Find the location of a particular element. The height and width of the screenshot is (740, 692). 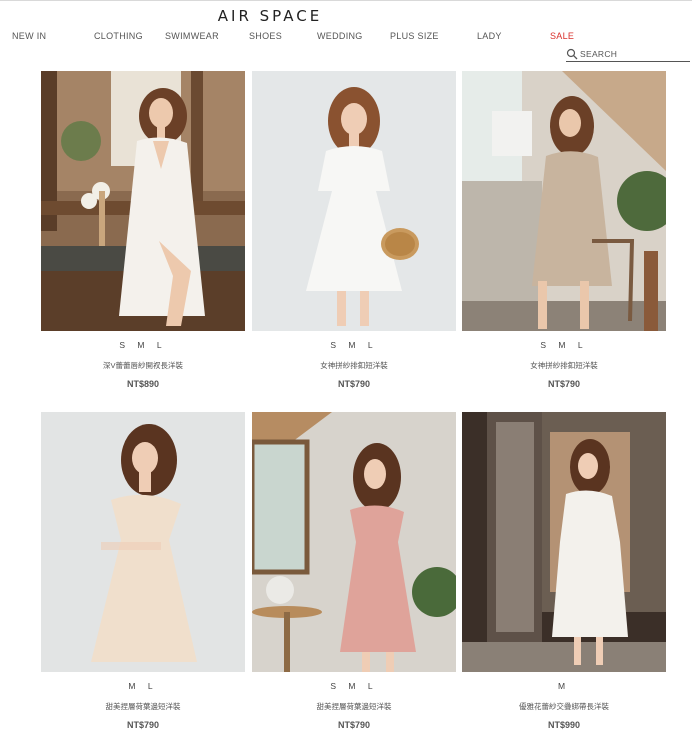

product-price: NT$890 is located at coordinates (143, 384).